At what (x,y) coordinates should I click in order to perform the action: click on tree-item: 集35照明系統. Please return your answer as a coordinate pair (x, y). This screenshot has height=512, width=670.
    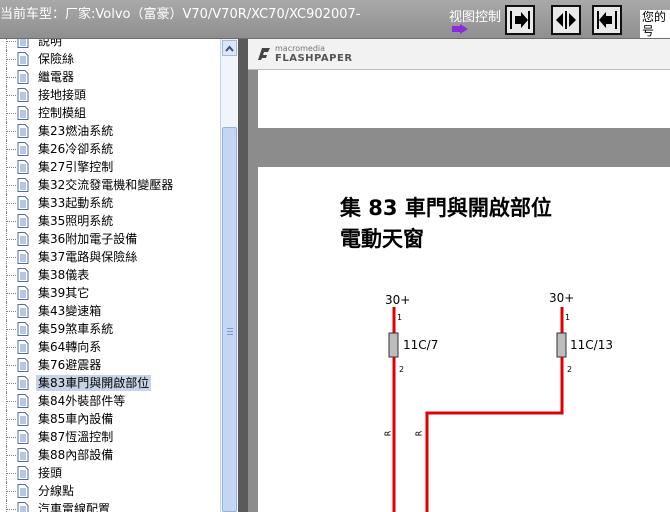
    Looking at the image, I should click on (110, 221).